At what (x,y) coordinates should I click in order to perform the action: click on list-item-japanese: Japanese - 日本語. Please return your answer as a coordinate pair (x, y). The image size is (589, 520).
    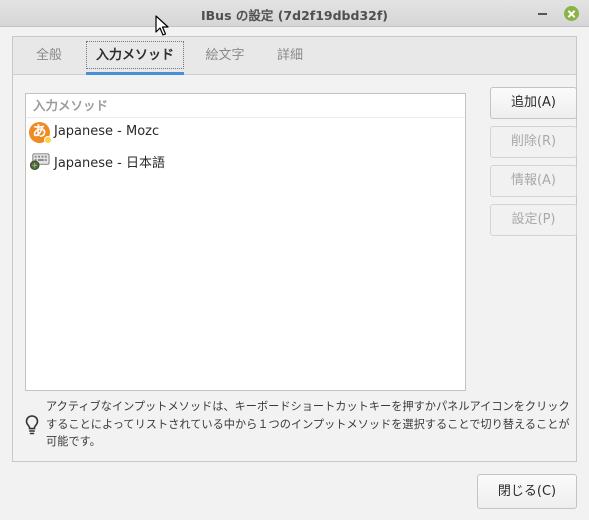
    Looking at the image, I should click on (245, 161).